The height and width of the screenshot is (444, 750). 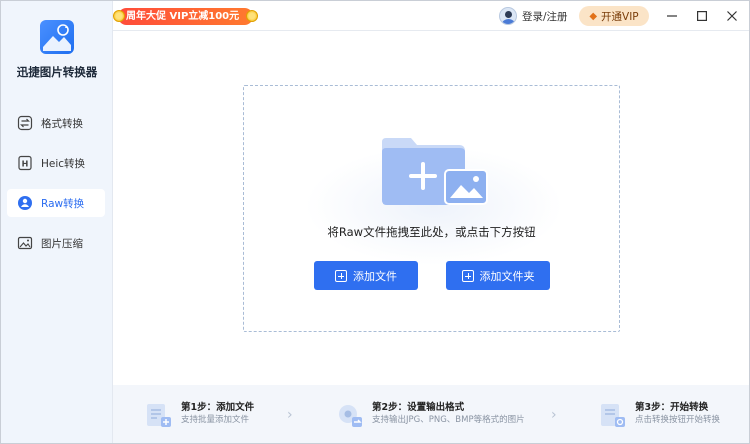 I want to click on add-folder-label: 添加文件夹, so click(x=507, y=276).